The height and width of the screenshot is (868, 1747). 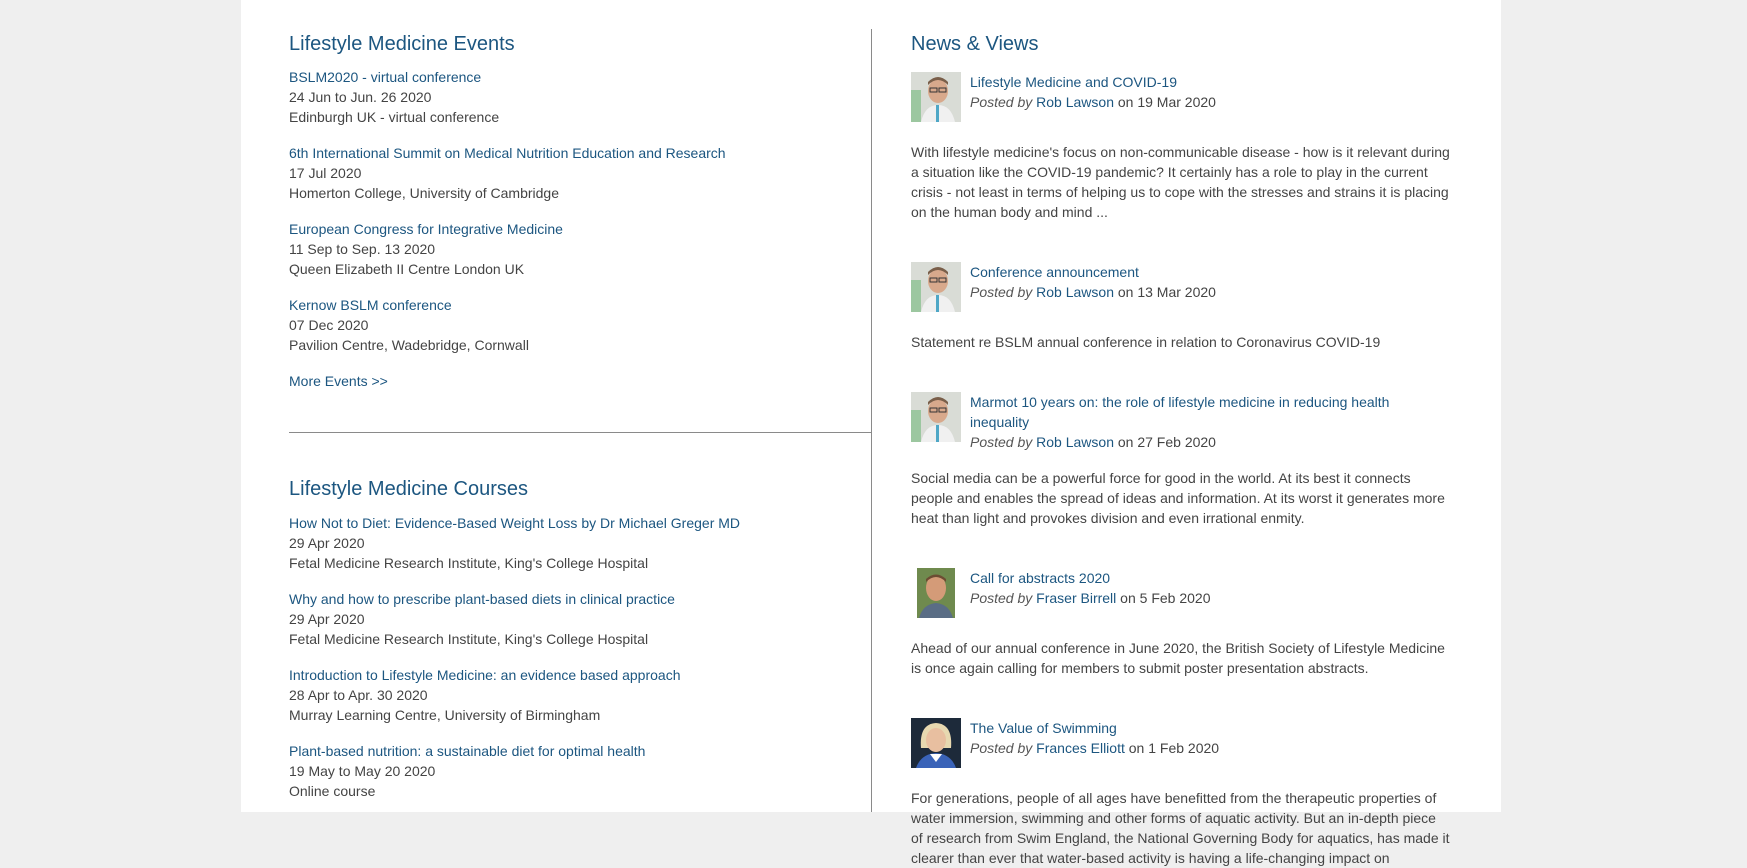 I want to click on posted-line: Posted by Rob Lawson on 19 Mar 2020, so click(x=1205, y=102).